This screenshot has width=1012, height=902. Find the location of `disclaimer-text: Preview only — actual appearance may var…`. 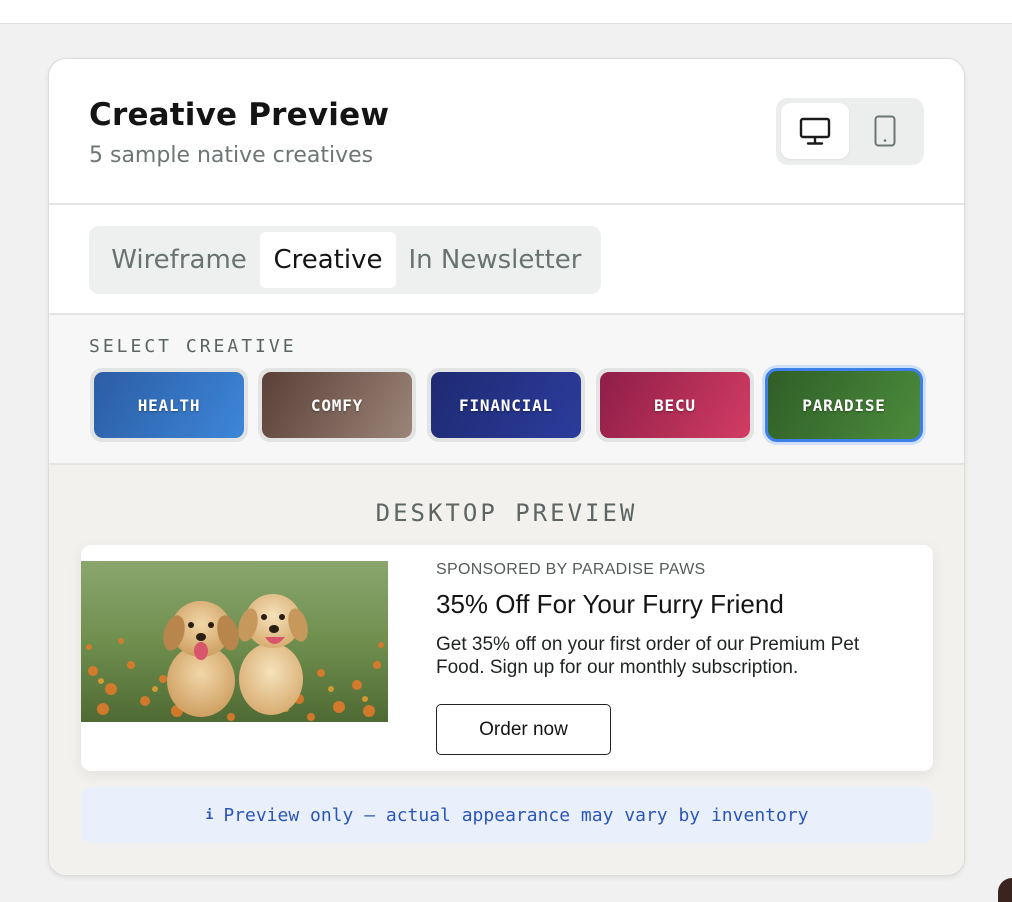

disclaimer-text: Preview only — actual appearance may var… is located at coordinates (516, 815).